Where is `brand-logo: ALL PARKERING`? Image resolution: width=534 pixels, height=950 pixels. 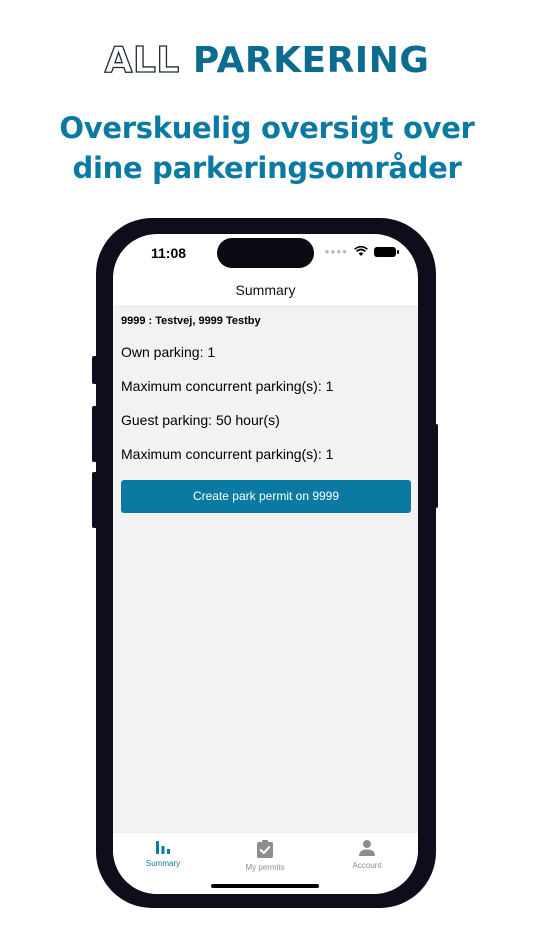
brand-logo: ALL PARKERING is located at coordinates (267, 60).